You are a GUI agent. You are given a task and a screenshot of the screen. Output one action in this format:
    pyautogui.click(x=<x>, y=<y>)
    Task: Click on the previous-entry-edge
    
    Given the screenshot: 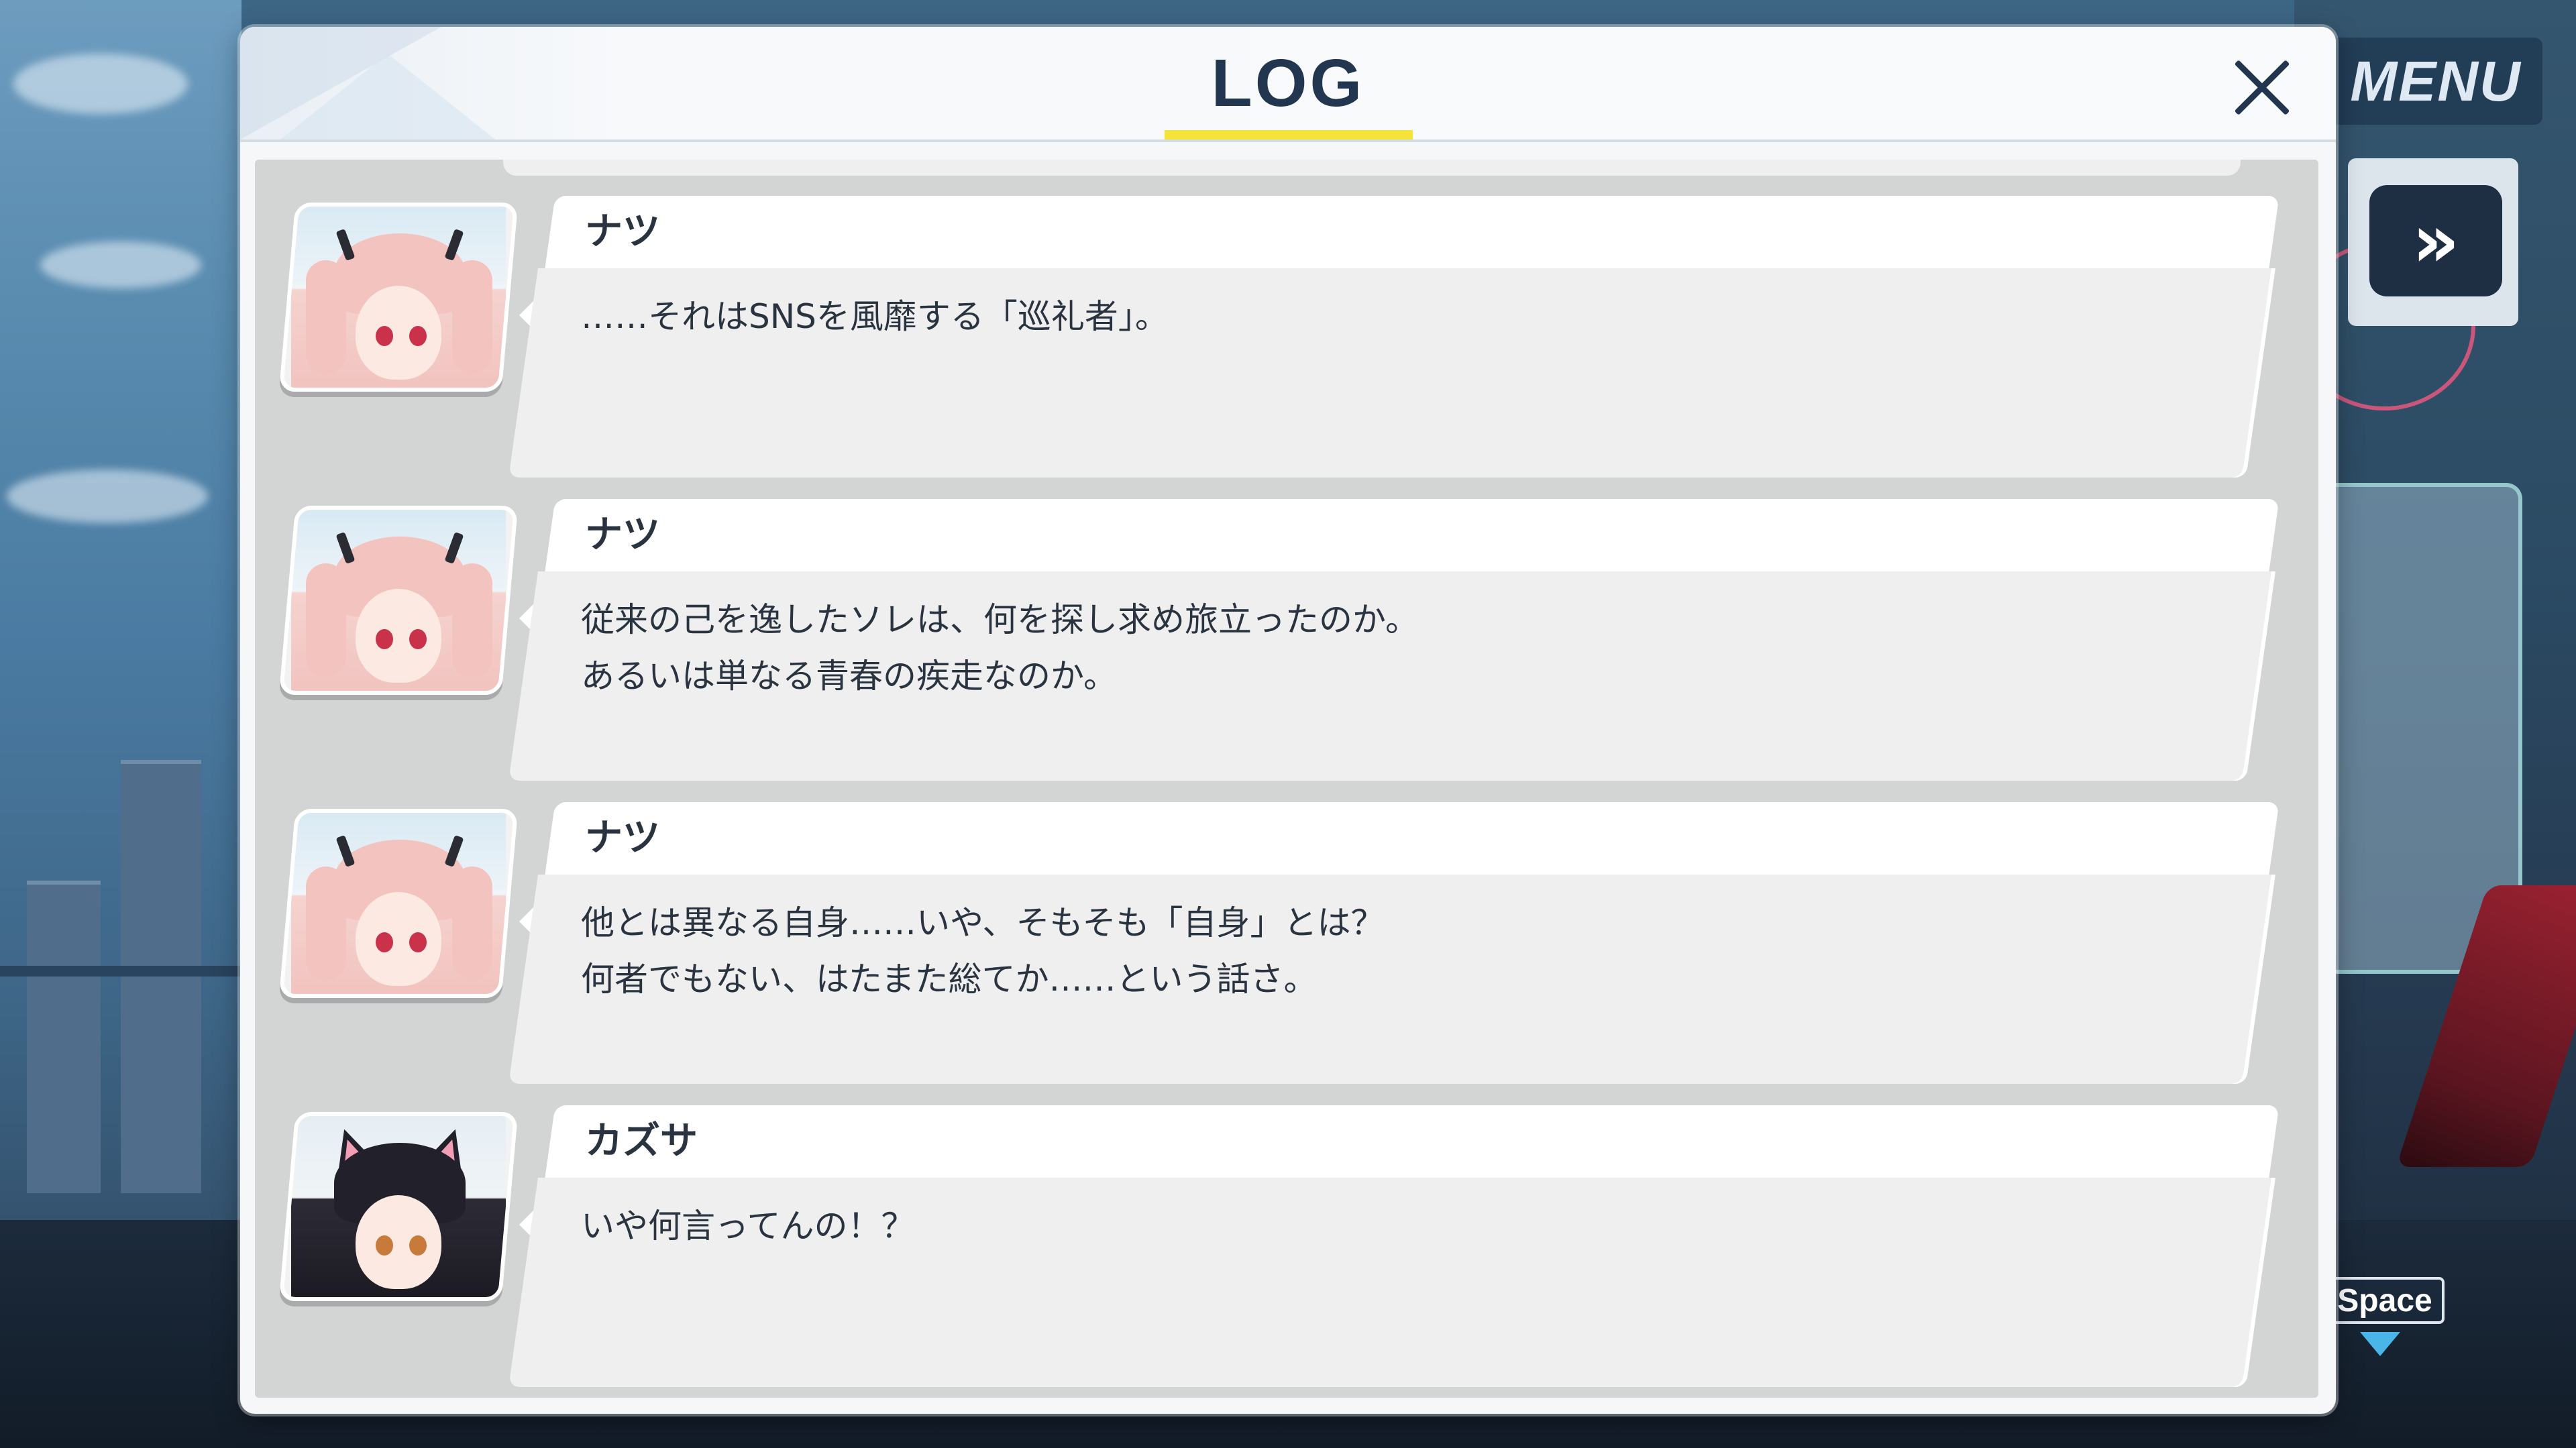 What is the action you would take?
    pyautogui.click(x=1372, y=168)
    